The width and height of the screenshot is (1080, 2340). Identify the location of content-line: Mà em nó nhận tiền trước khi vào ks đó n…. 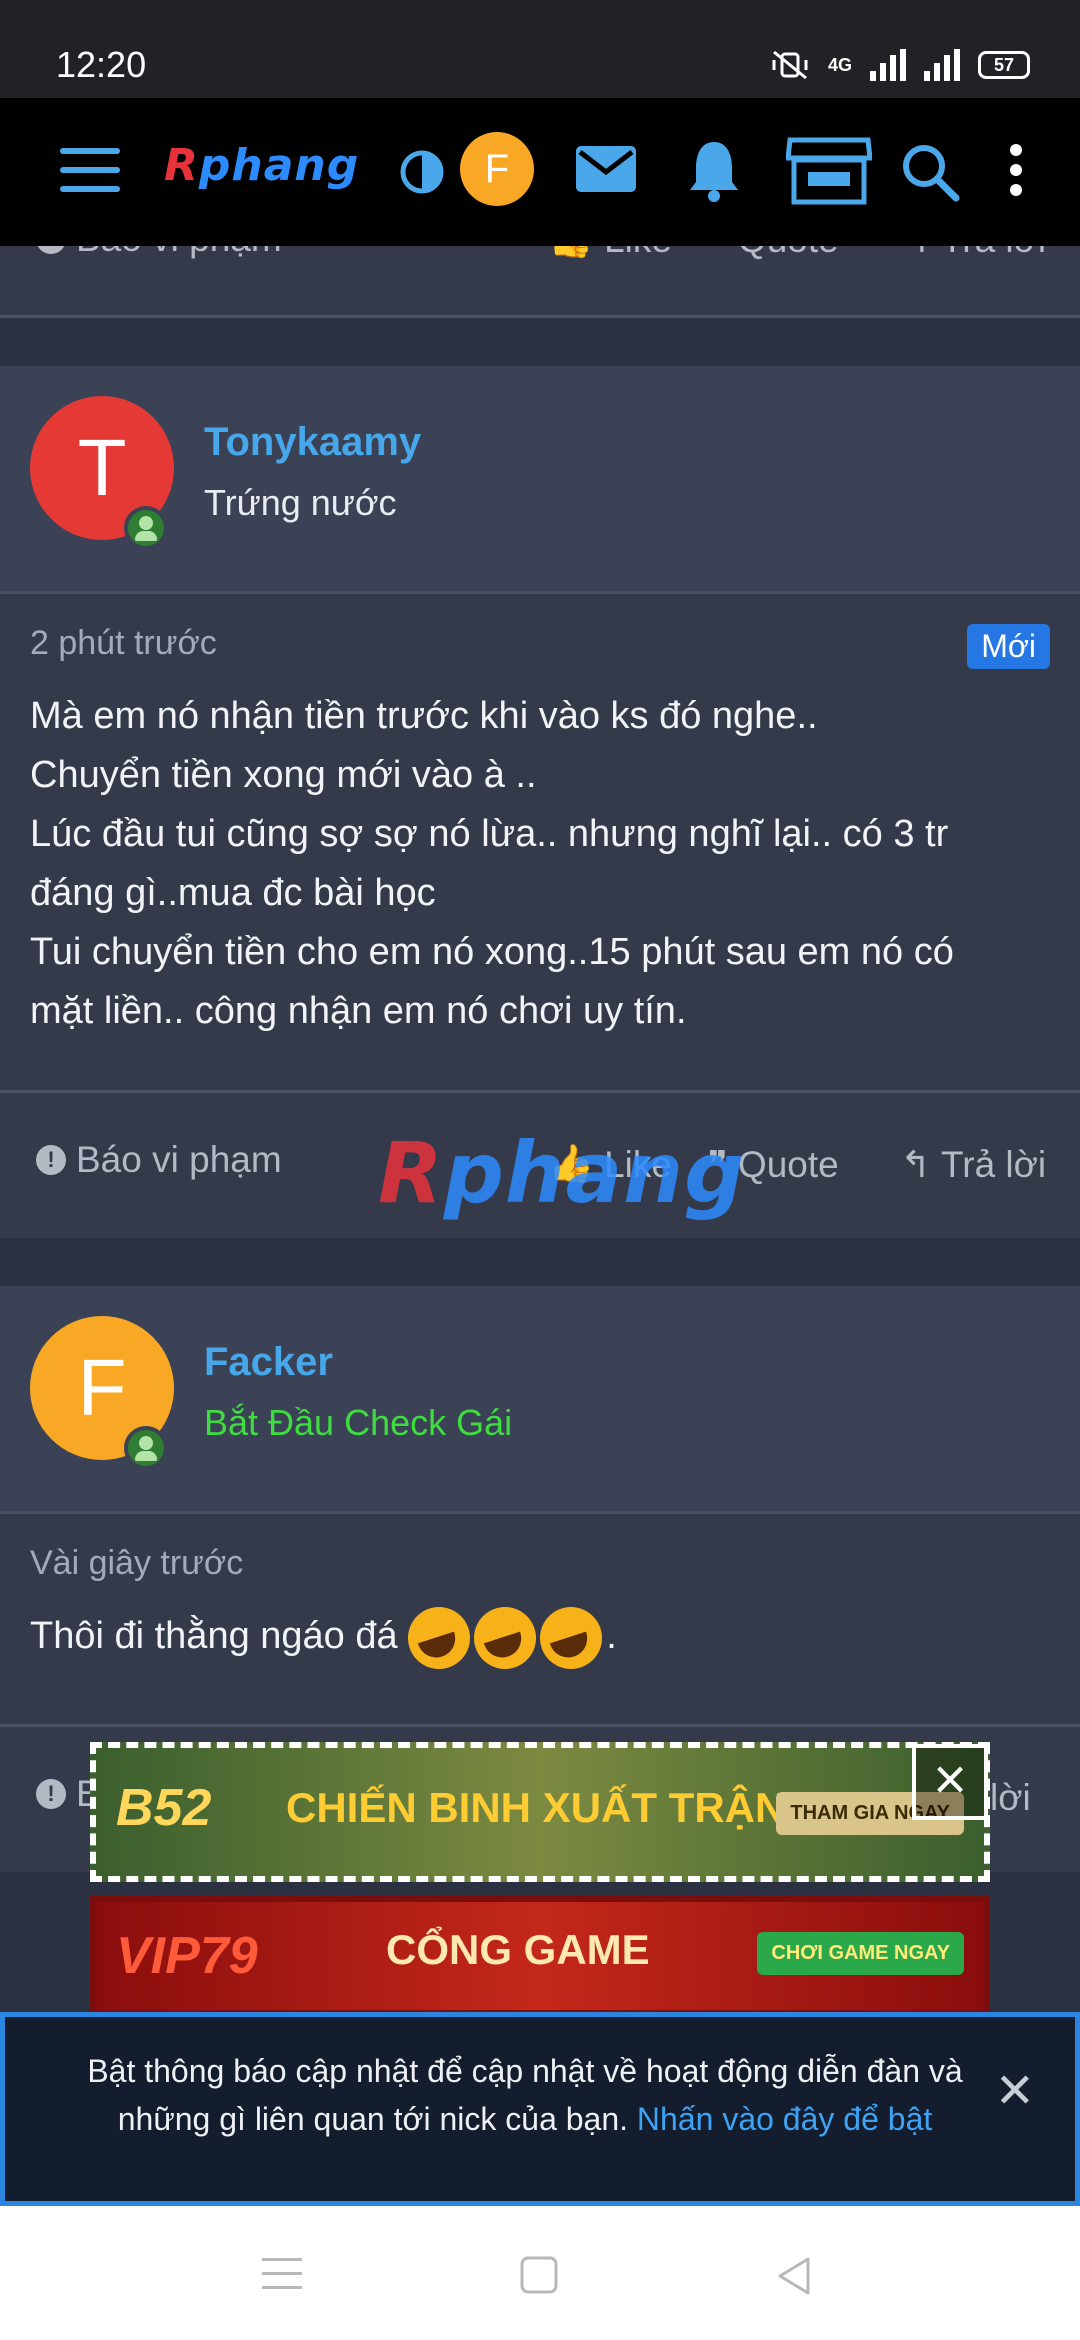
(424, 716).